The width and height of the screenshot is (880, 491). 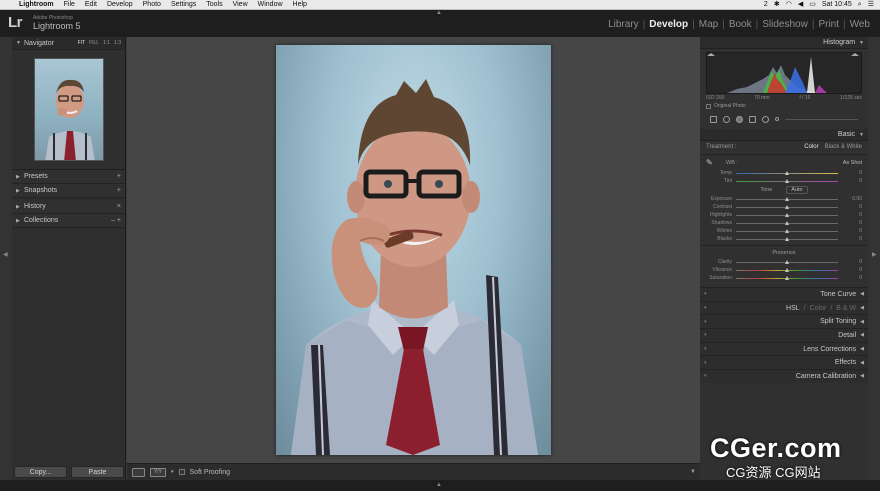 I want to click on white-balance-selector-icon: ✎, so click(x=712, y=163).